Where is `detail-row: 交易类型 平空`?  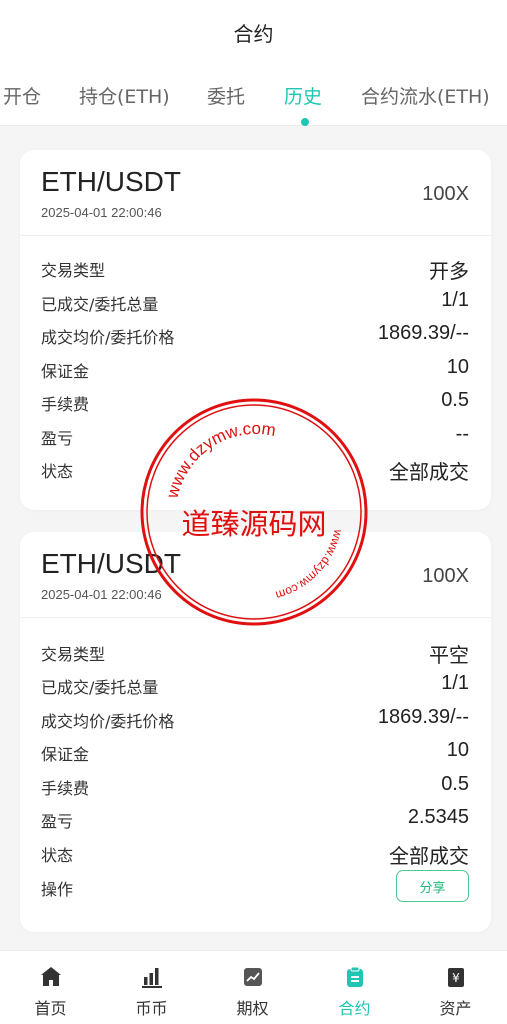 detail-row: 交易类型 平空 is located at coordinates (255, 652).